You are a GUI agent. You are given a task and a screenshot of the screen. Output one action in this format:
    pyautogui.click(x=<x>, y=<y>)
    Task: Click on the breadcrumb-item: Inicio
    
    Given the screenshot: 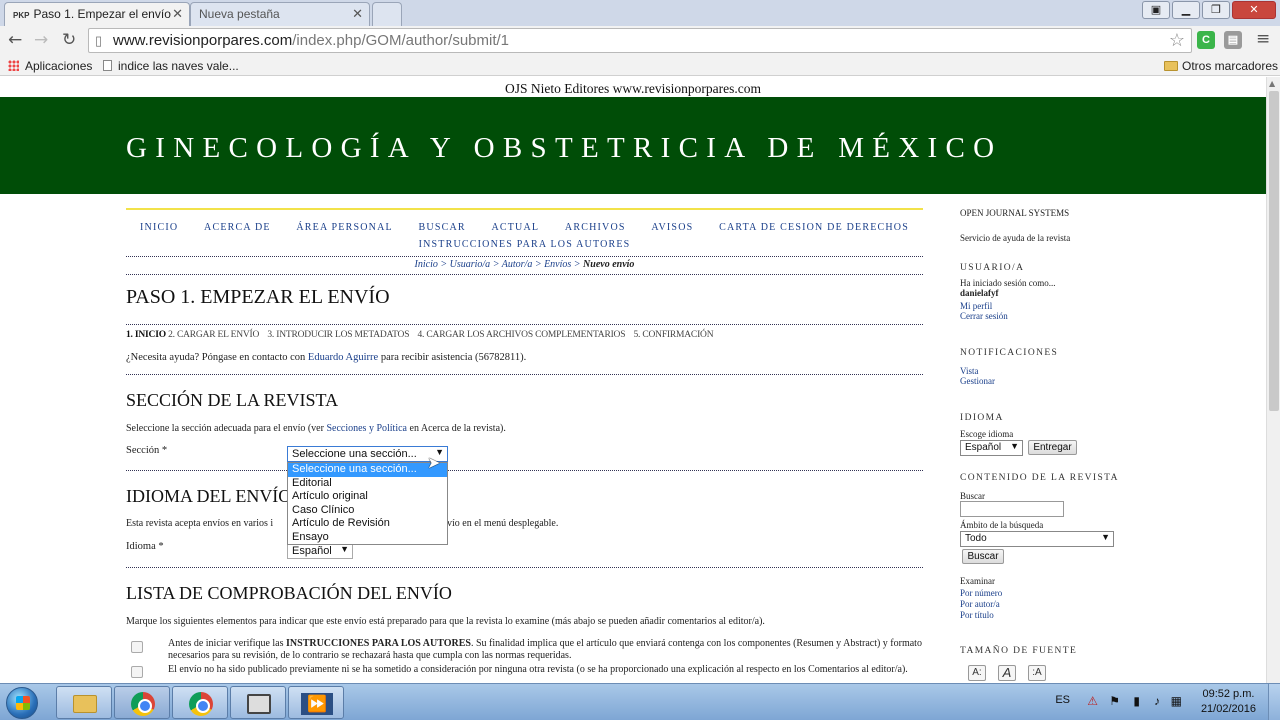 What is the action you would take?
    pyautogui.click(x=426, y=264)
    